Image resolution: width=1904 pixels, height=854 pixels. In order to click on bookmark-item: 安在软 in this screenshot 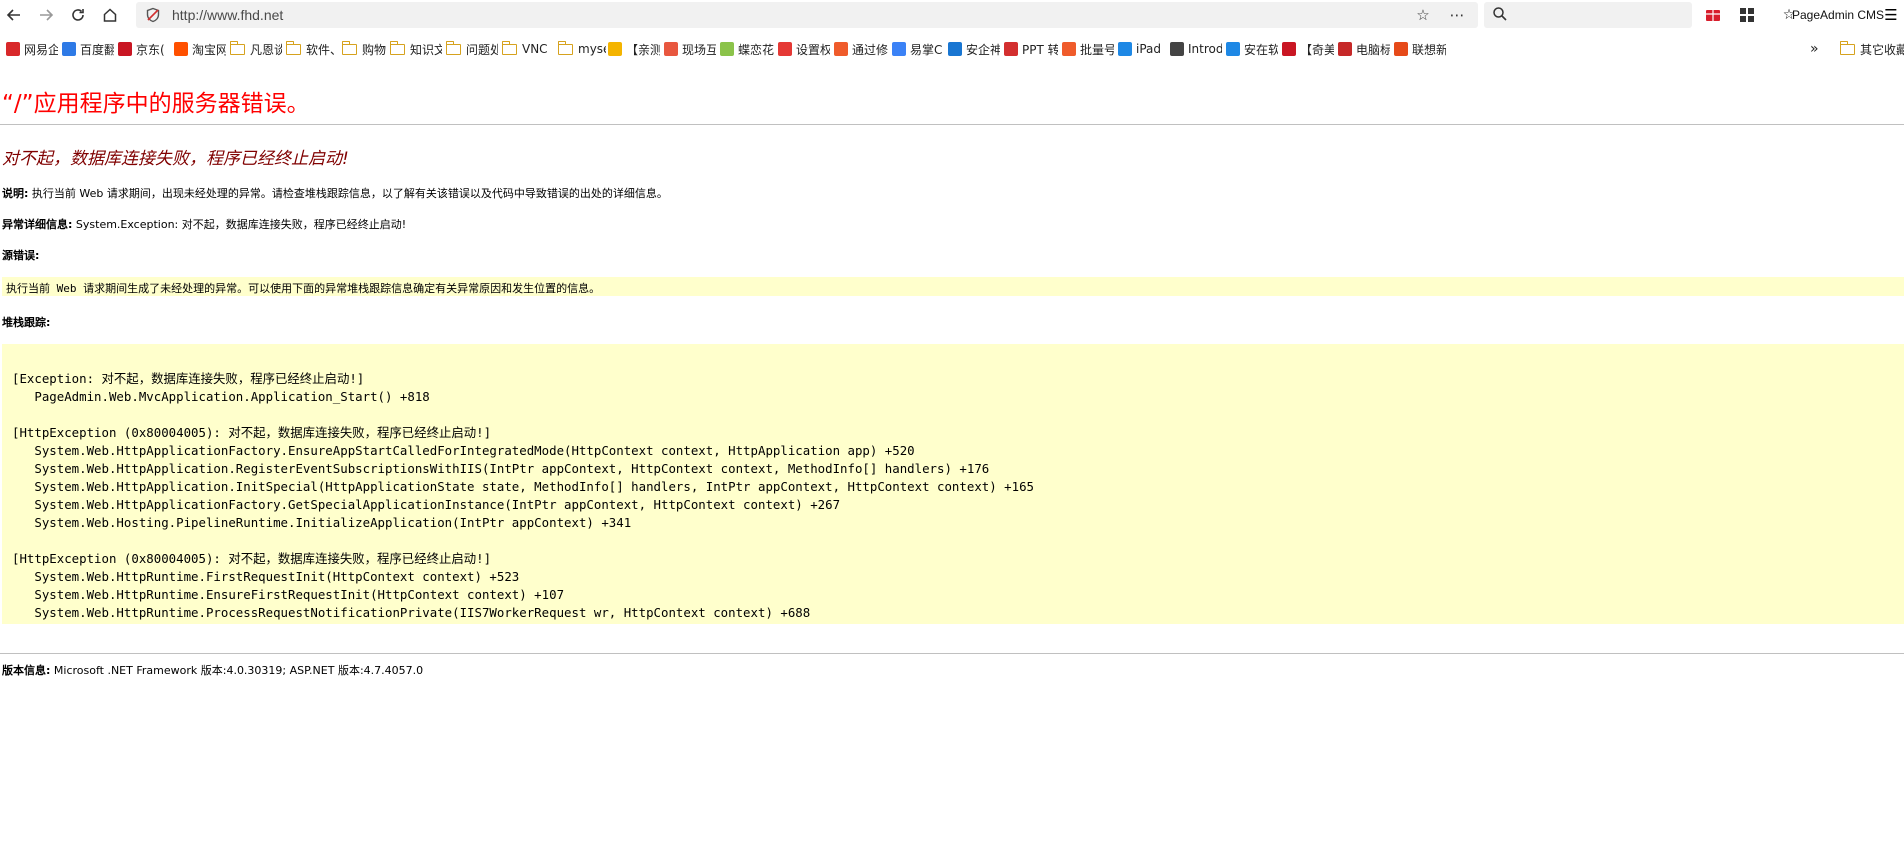, I will do `click(1252, 49)`.